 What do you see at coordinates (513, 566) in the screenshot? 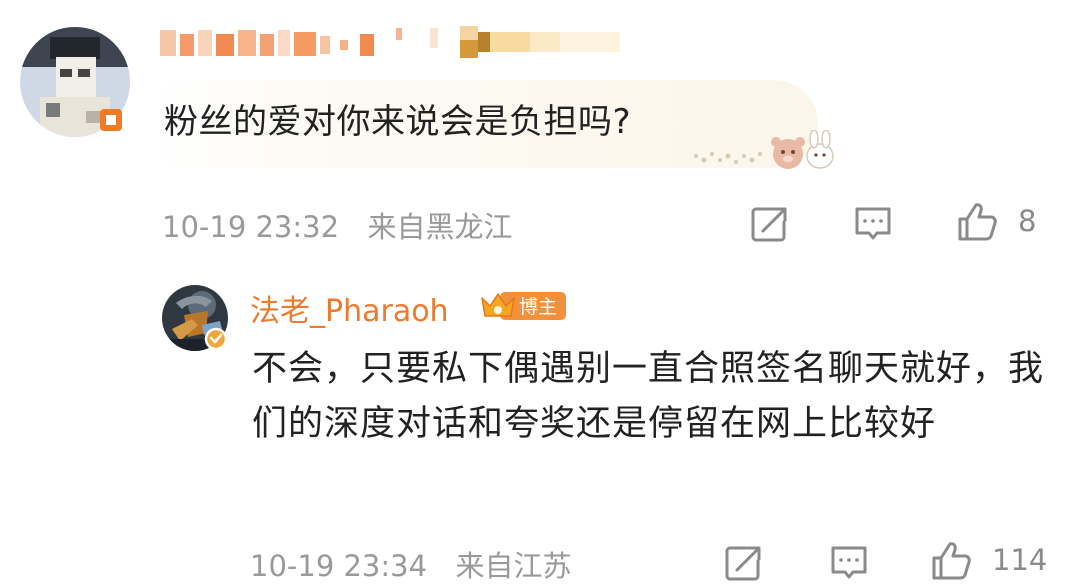
I see `reply-location: 来自江苏` at bounding box center [513, 566].